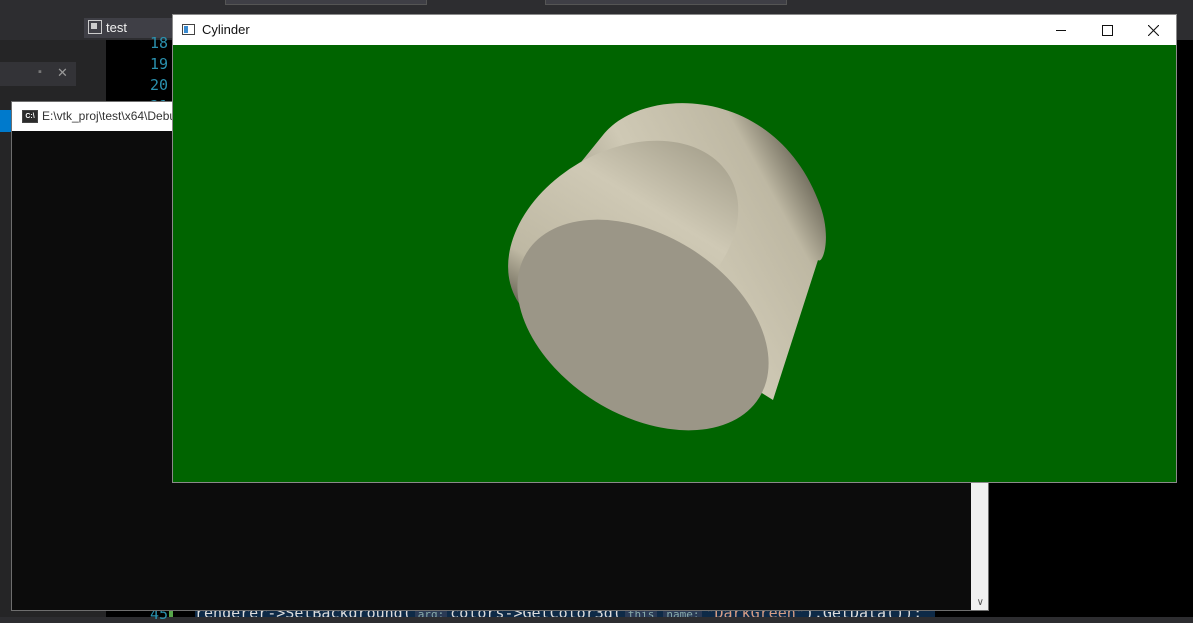  I want to click on console-app-icon: C:\, so click(30, 116).